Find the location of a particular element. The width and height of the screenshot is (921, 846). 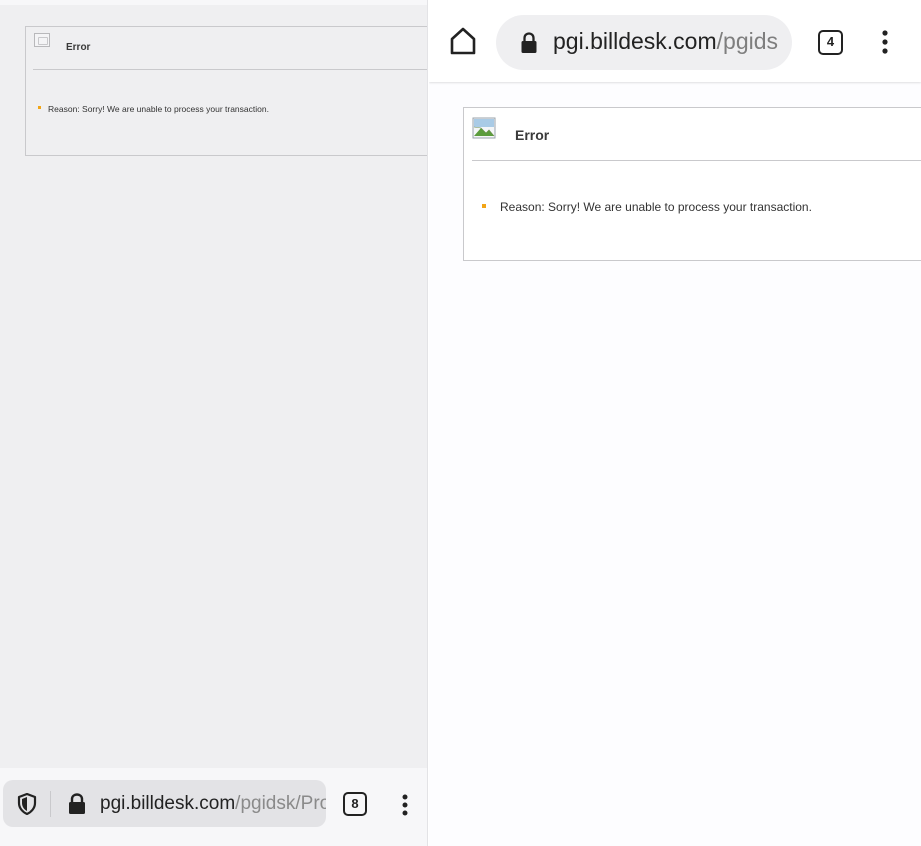

tab-switcher-button: 4 is located at coordinates (830, 42).